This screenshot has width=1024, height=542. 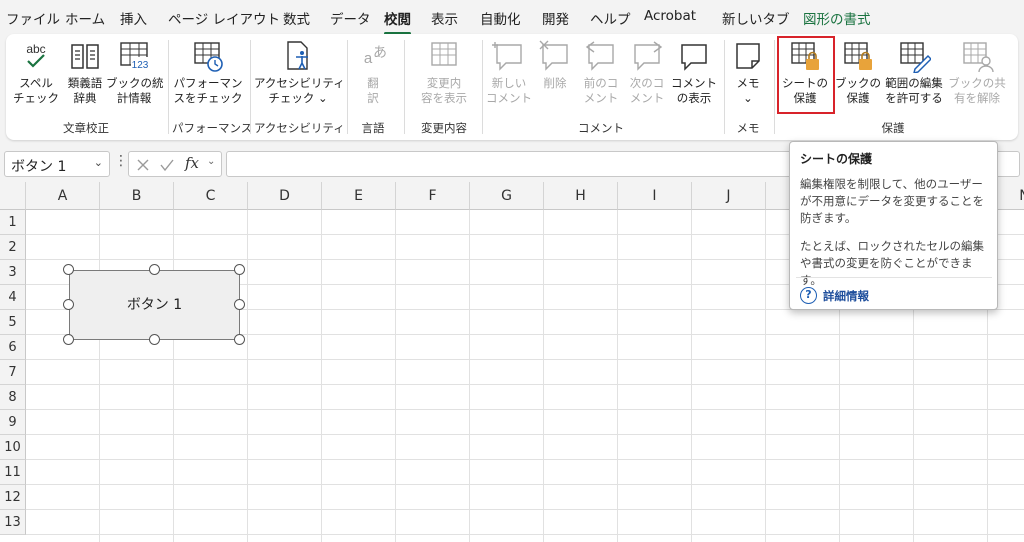 I want to click on svg-text: a, so click(x=368, y=58).